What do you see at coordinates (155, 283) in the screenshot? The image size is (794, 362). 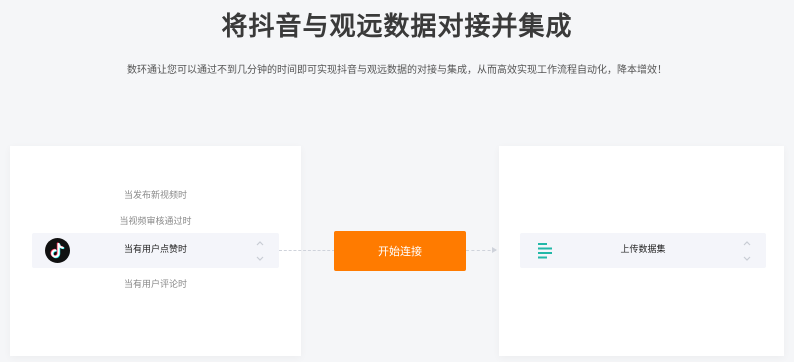 I see `trigger-option-user-comment: 当有用户评论时` at bounding box center [155, 283].